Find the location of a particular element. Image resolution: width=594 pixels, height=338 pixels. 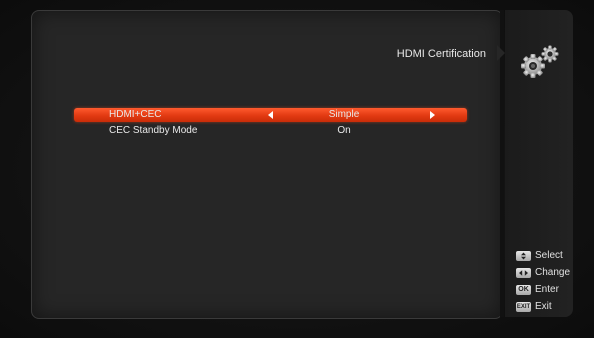

arrow-left-icon is located at coordinates (270, 115).